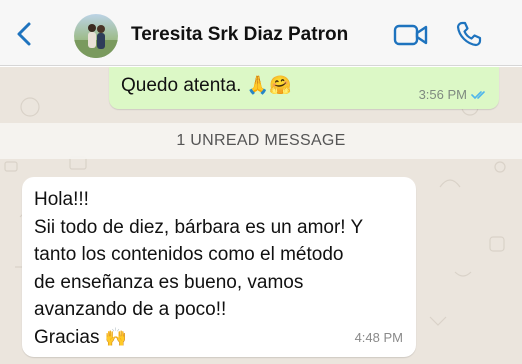  Describe the element at coordinates (96, 36) in the screenshot. I see `avatar` at that location.